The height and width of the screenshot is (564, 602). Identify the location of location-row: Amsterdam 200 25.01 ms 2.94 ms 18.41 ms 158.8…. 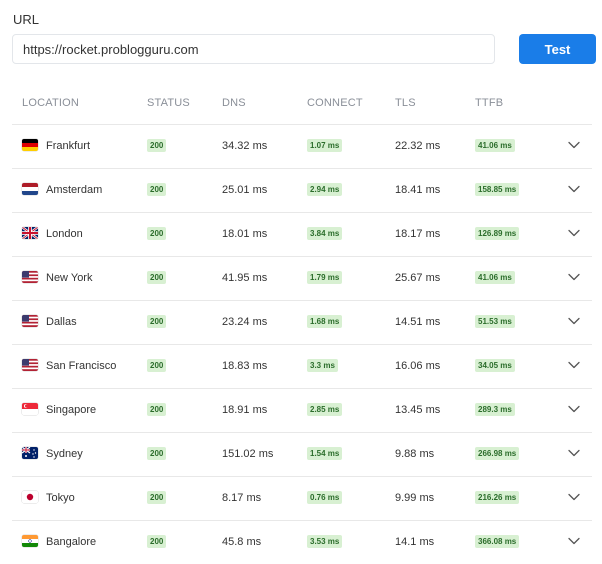
(302, 191).